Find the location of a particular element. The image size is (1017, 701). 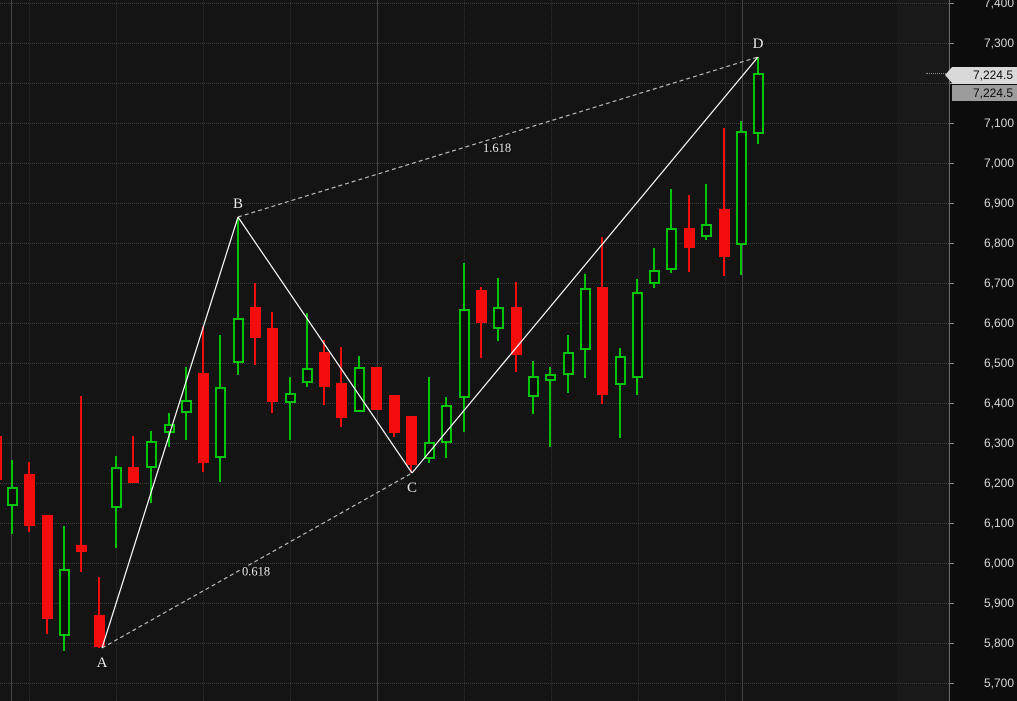

pattern-point-label: B is located at coordinates (238, 204).